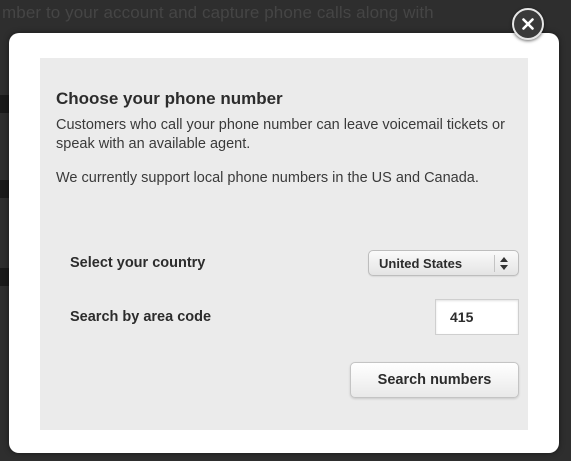 This screenshot has width=571, height=461. What do you see at coordinates (141, 317) in the screenshot?
I see `area-code-label: Search by area code` at bounding box center [141, 317].